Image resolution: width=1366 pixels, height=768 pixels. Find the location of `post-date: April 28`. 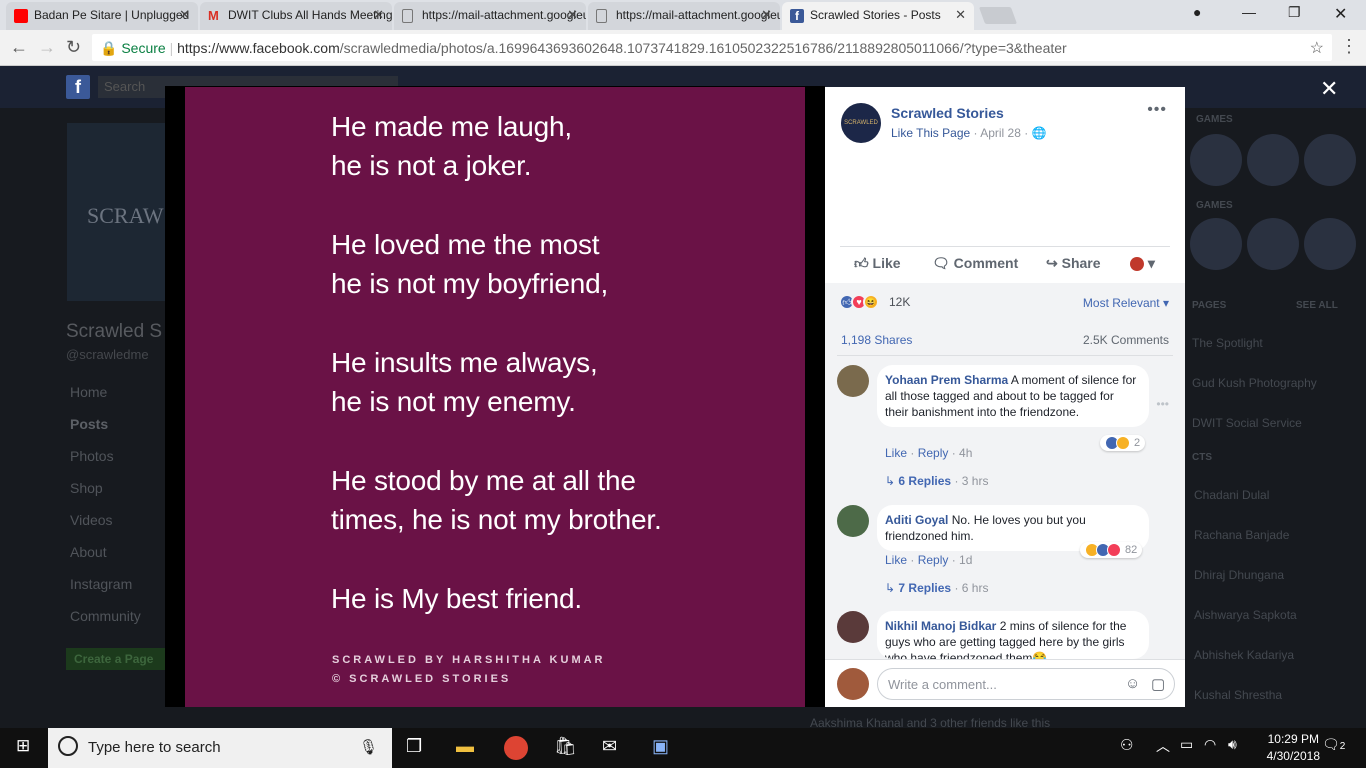

post-date: April 28 is located at coordinates (1000, 133).